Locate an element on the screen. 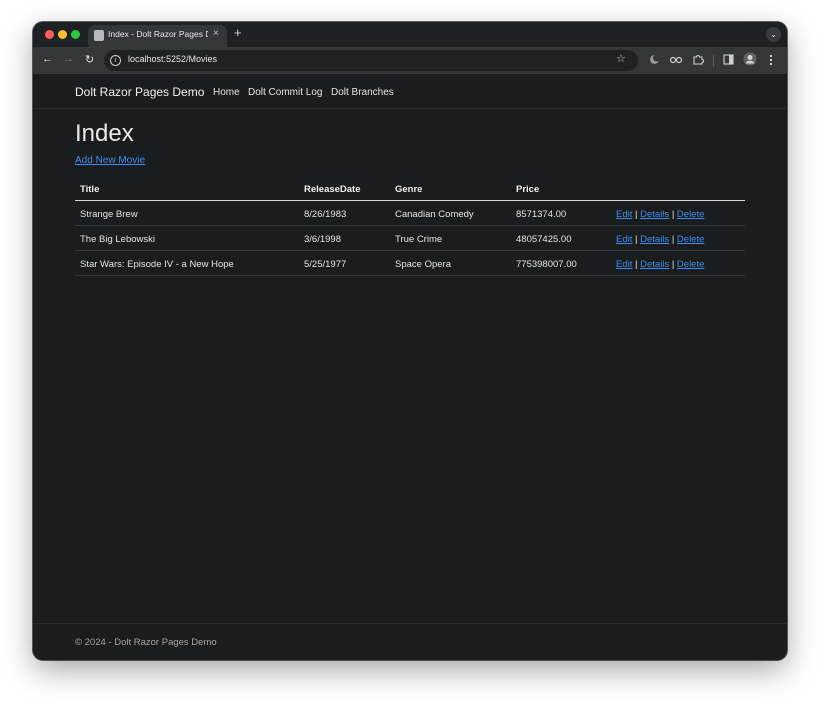 Image resolution: width=820 pixels, height=704 pixels. url-text: localhost:5252/Movies is located at coordinates (172, 59).